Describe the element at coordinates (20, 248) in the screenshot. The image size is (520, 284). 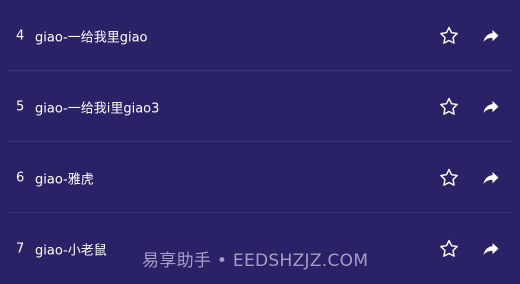
I see `track-number: 7` at that location.